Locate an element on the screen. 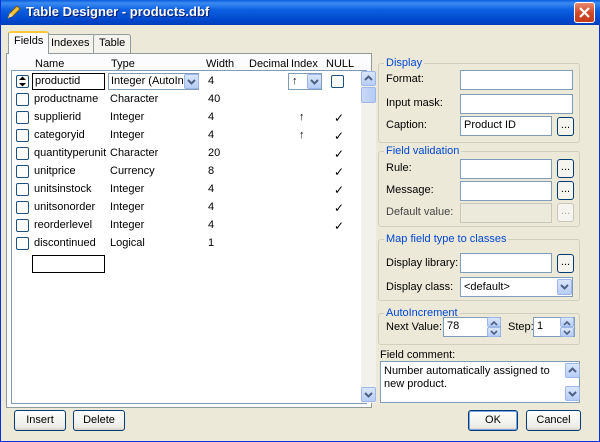 Image resolution: width=600 pixels, height=442 pixels. display-library-label: Display library: is located at coordinates (422, 263).